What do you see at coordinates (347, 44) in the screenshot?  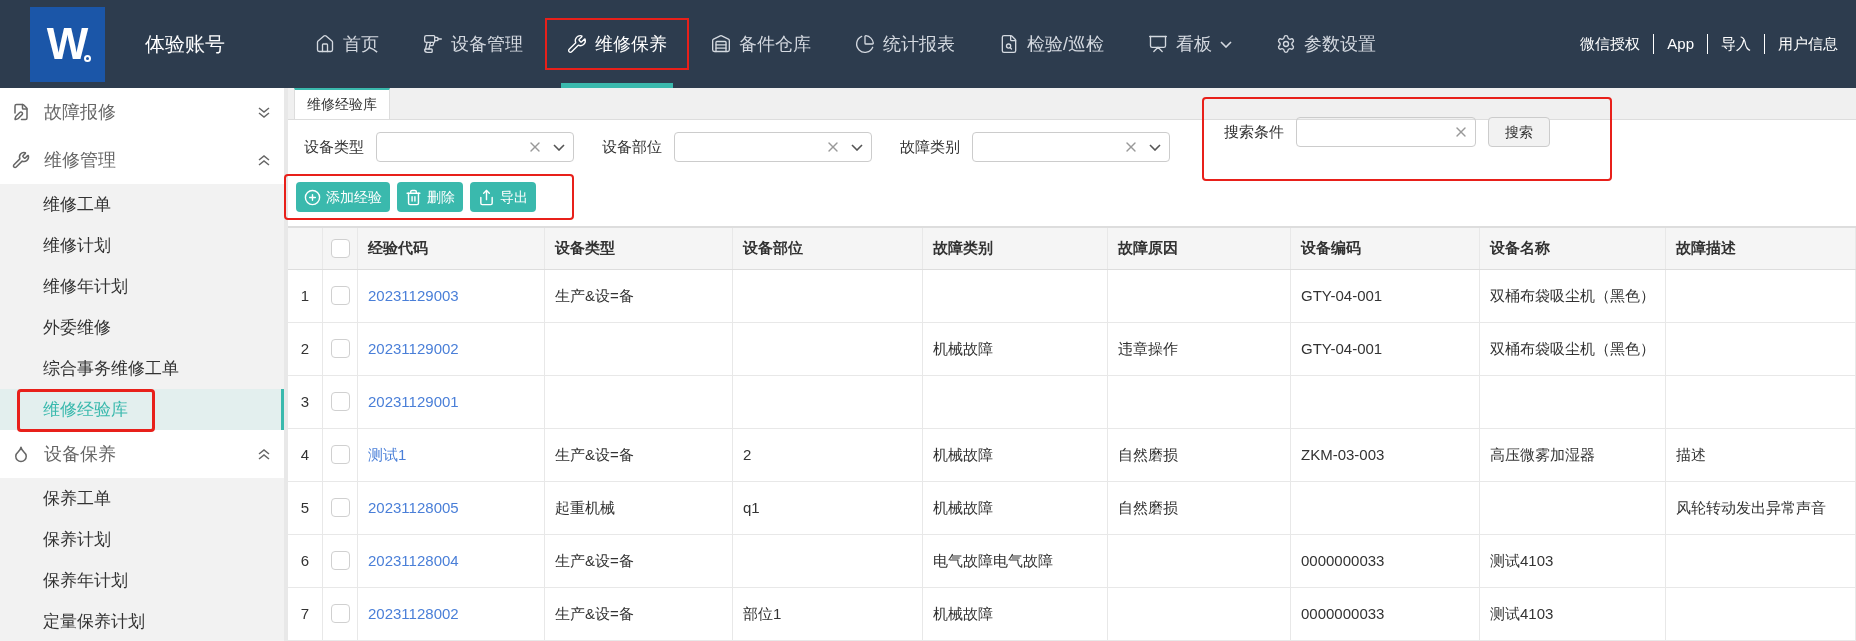 I see `nav-tab: 首页` at bounding box center [347, 44].